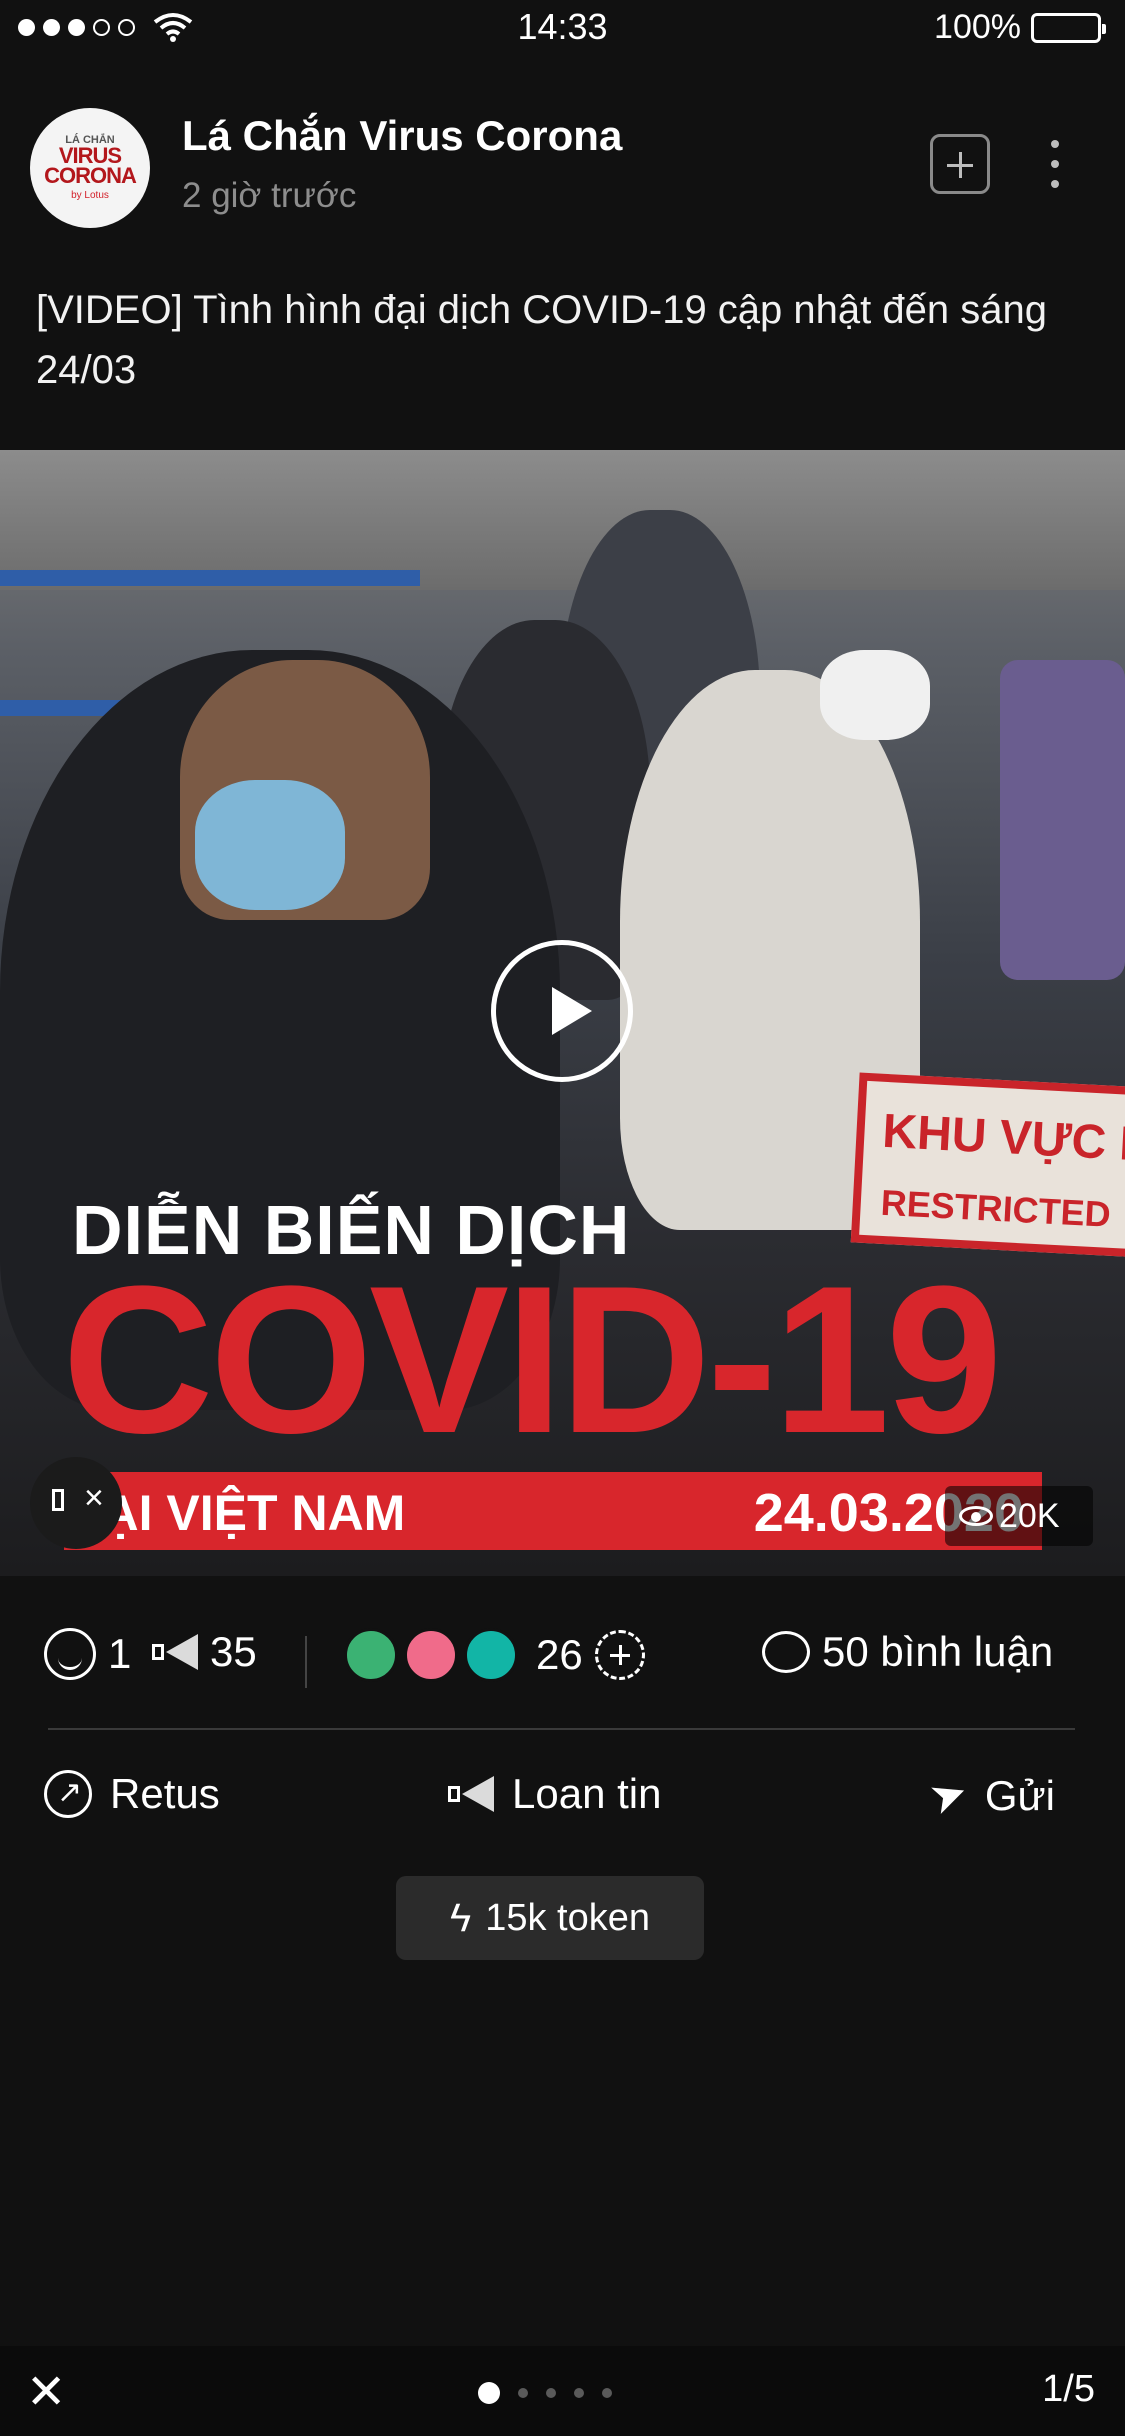 The height and width of the screenshot is (2436, 1125). I want to click on view-count: 20K, so click(1019, 1516).